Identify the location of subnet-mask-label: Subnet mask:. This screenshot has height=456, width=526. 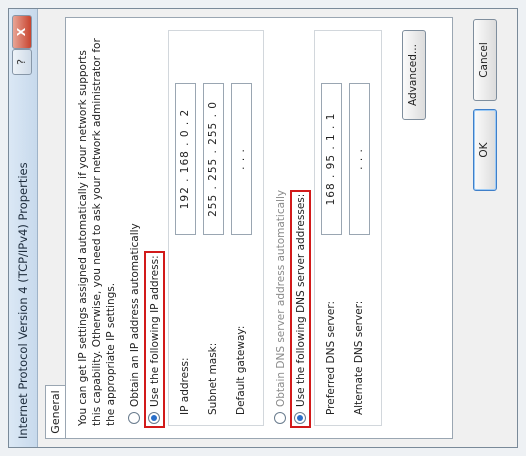
(213, 378).